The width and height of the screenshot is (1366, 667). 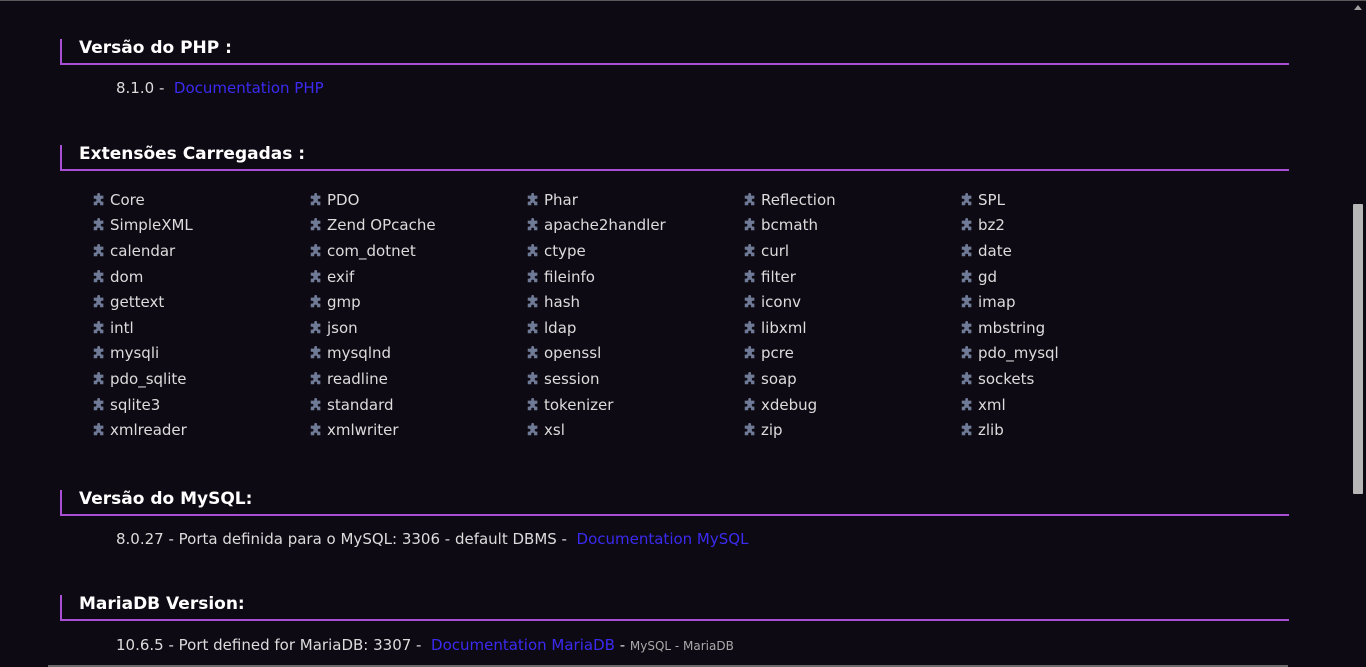 I want to click on mariadb-documentation-link: Documentation MariaDB, so click(x=523, y=645).